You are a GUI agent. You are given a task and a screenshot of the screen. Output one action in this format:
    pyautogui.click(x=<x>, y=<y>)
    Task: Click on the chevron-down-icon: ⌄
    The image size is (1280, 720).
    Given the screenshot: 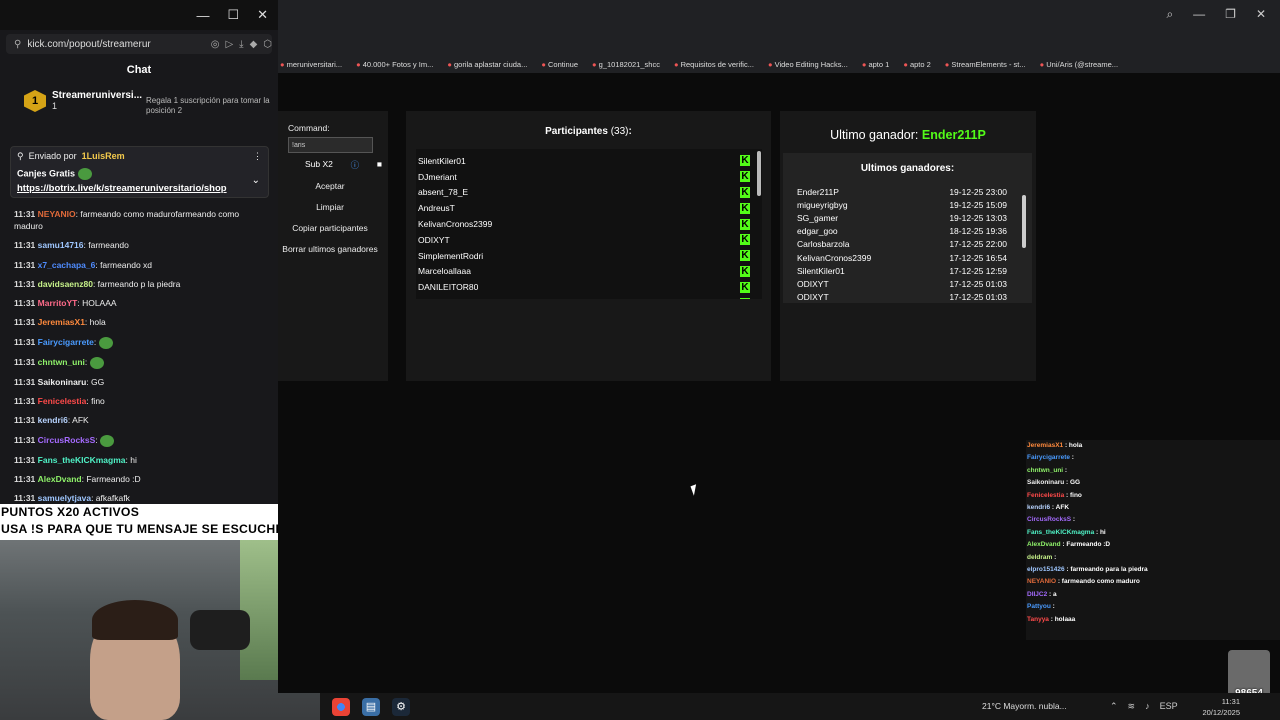 What is the action you would take?
    pyautogui.click(x=256, y=180)
    